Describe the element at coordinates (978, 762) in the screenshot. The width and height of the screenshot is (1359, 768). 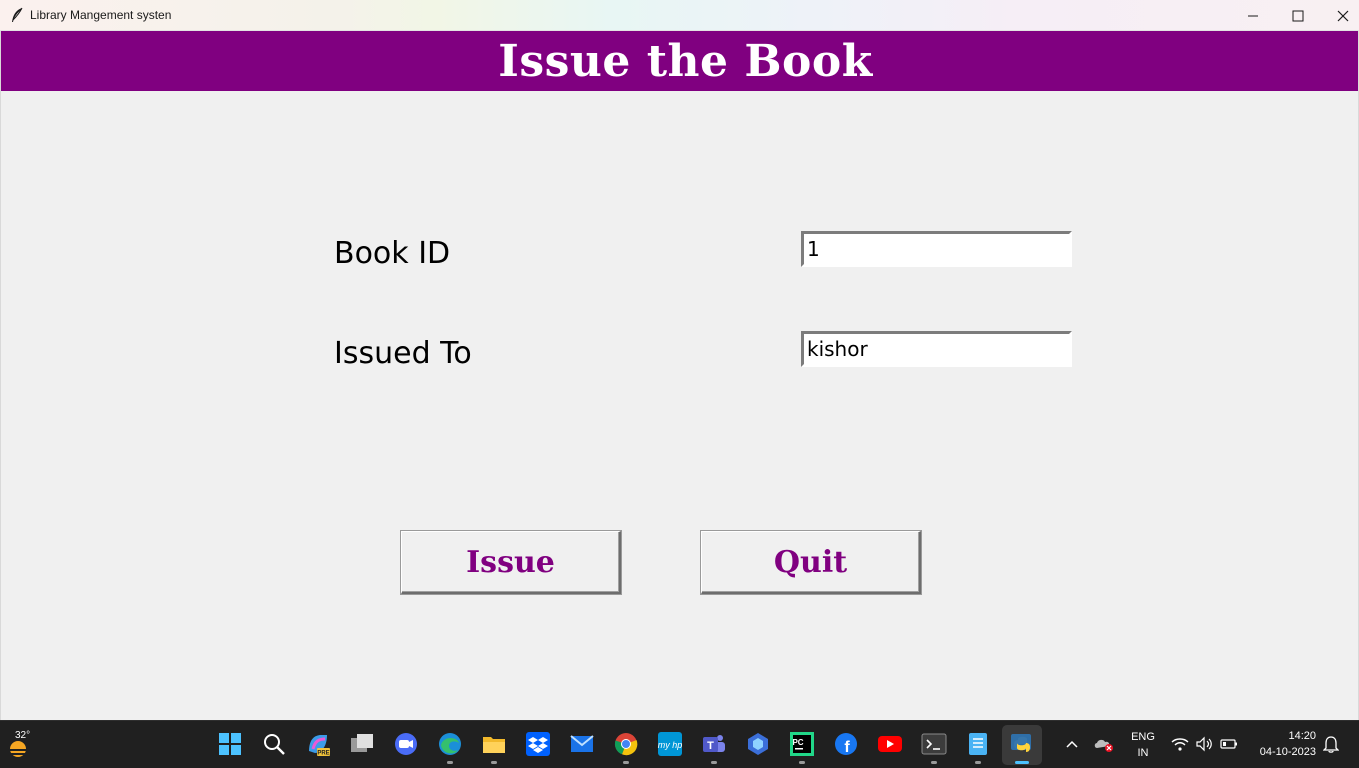
I see `notepad-running-indicator` at that location.